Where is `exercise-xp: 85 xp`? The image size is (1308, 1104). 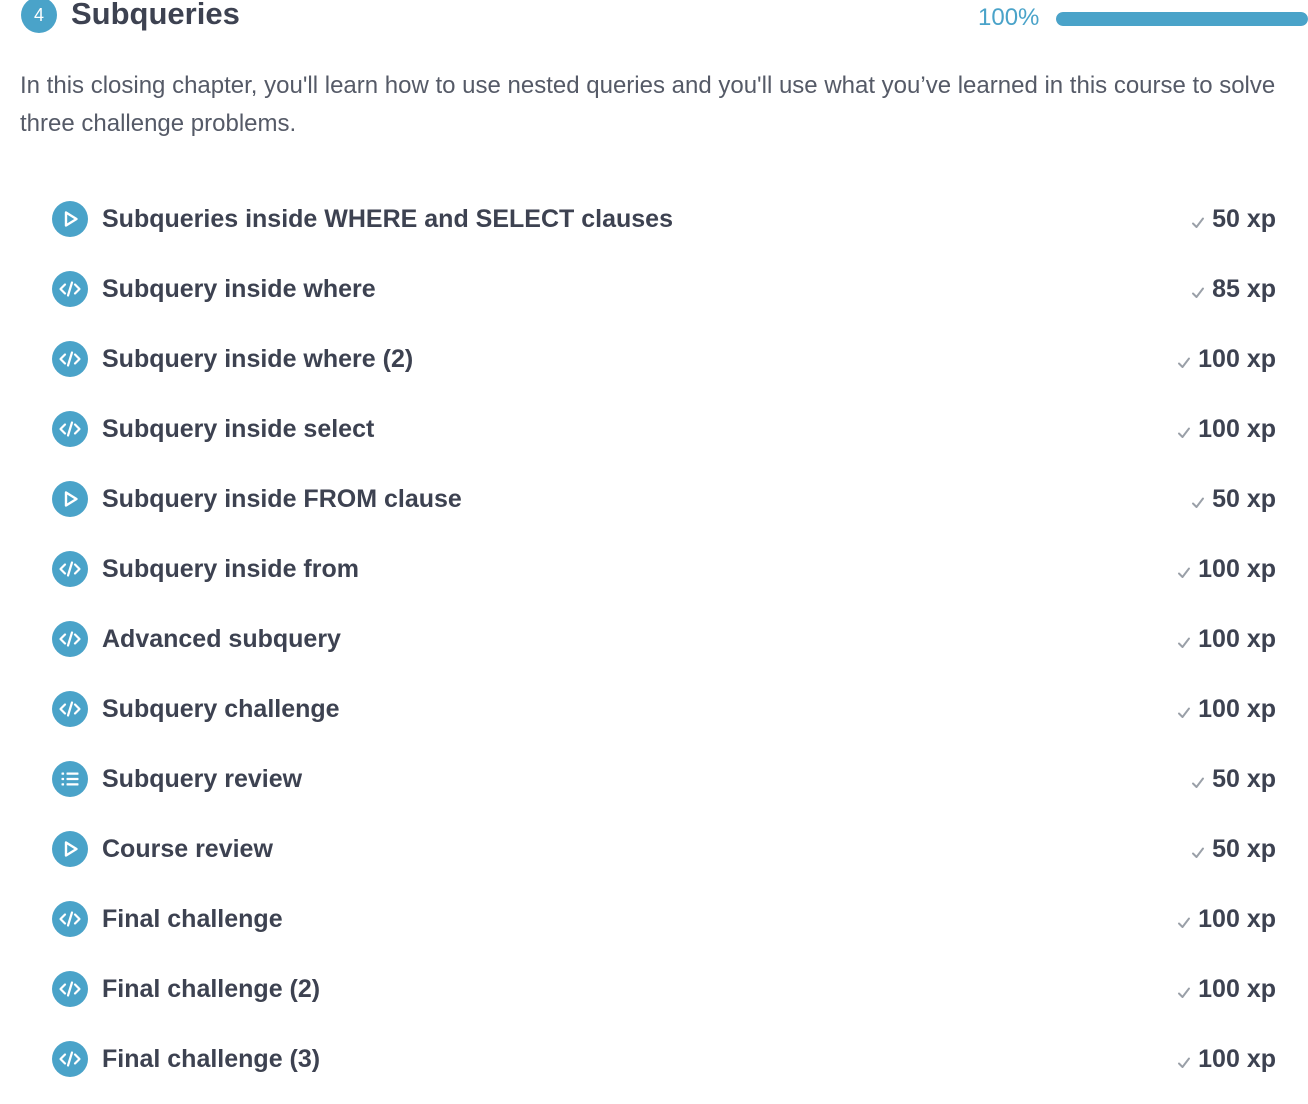 exercise-xp: 85 xp is located at coordinates (1244, 289).